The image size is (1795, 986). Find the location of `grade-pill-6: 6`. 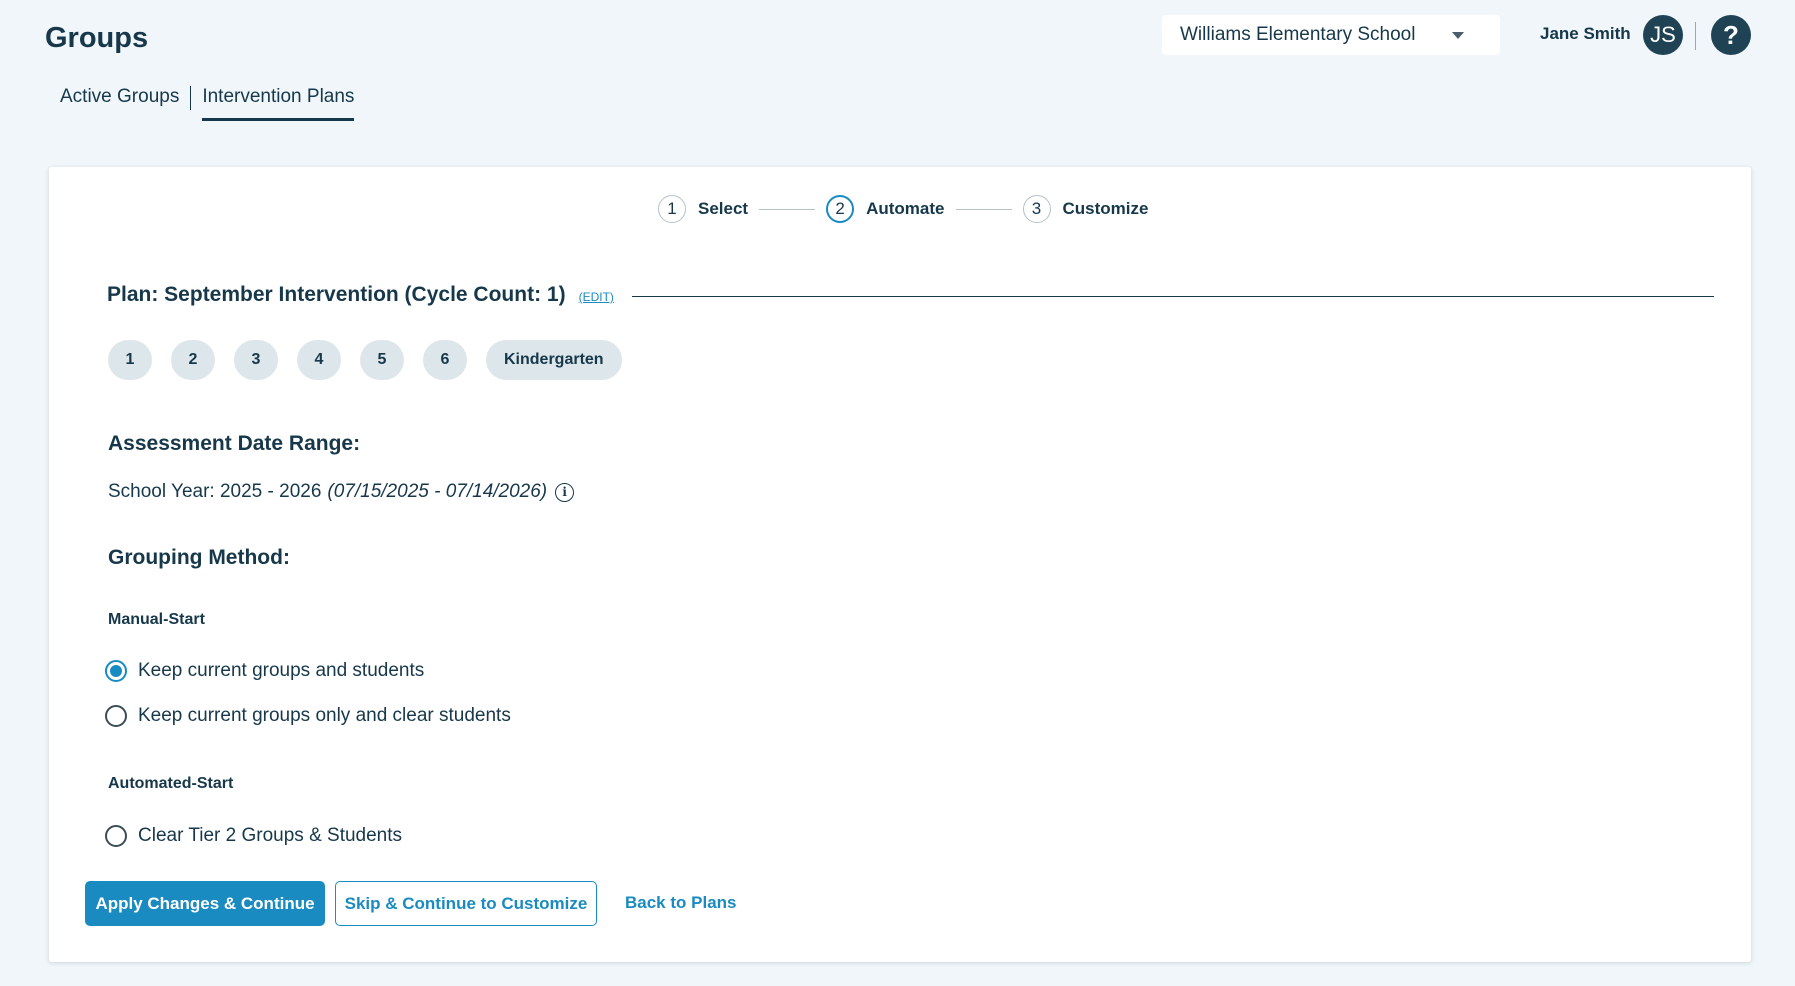

grade-pill-6: 6 is located at coordinates (445, 360).